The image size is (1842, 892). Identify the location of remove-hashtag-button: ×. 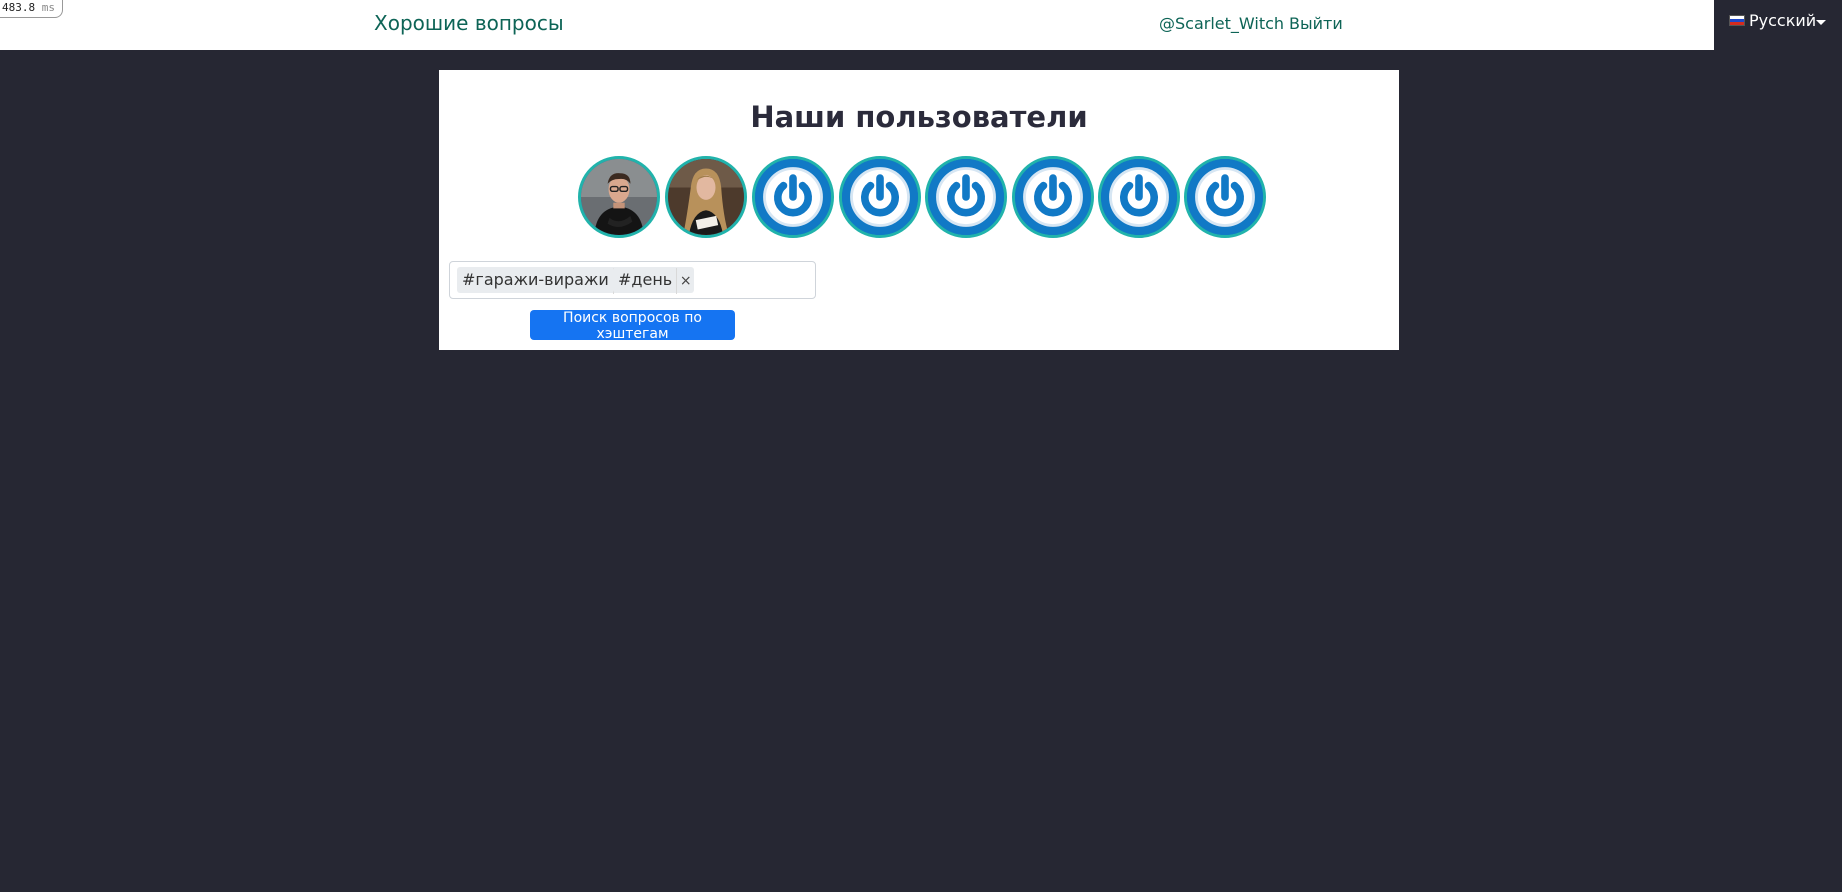
(685, 281).